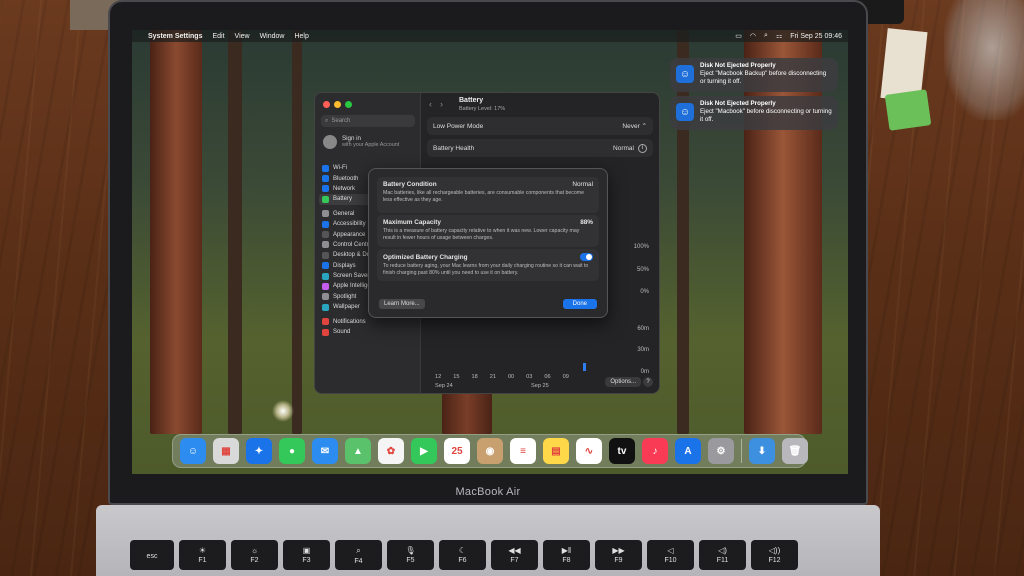 The width and height of the screenshot is (1024, 576). I want to click on maps-icon: ▲, so click(358, 451).